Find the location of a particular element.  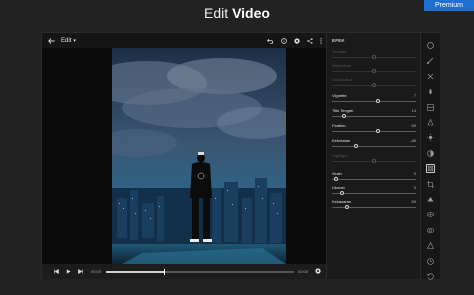

slider-value: 7 is located at coordinates (414, 95).